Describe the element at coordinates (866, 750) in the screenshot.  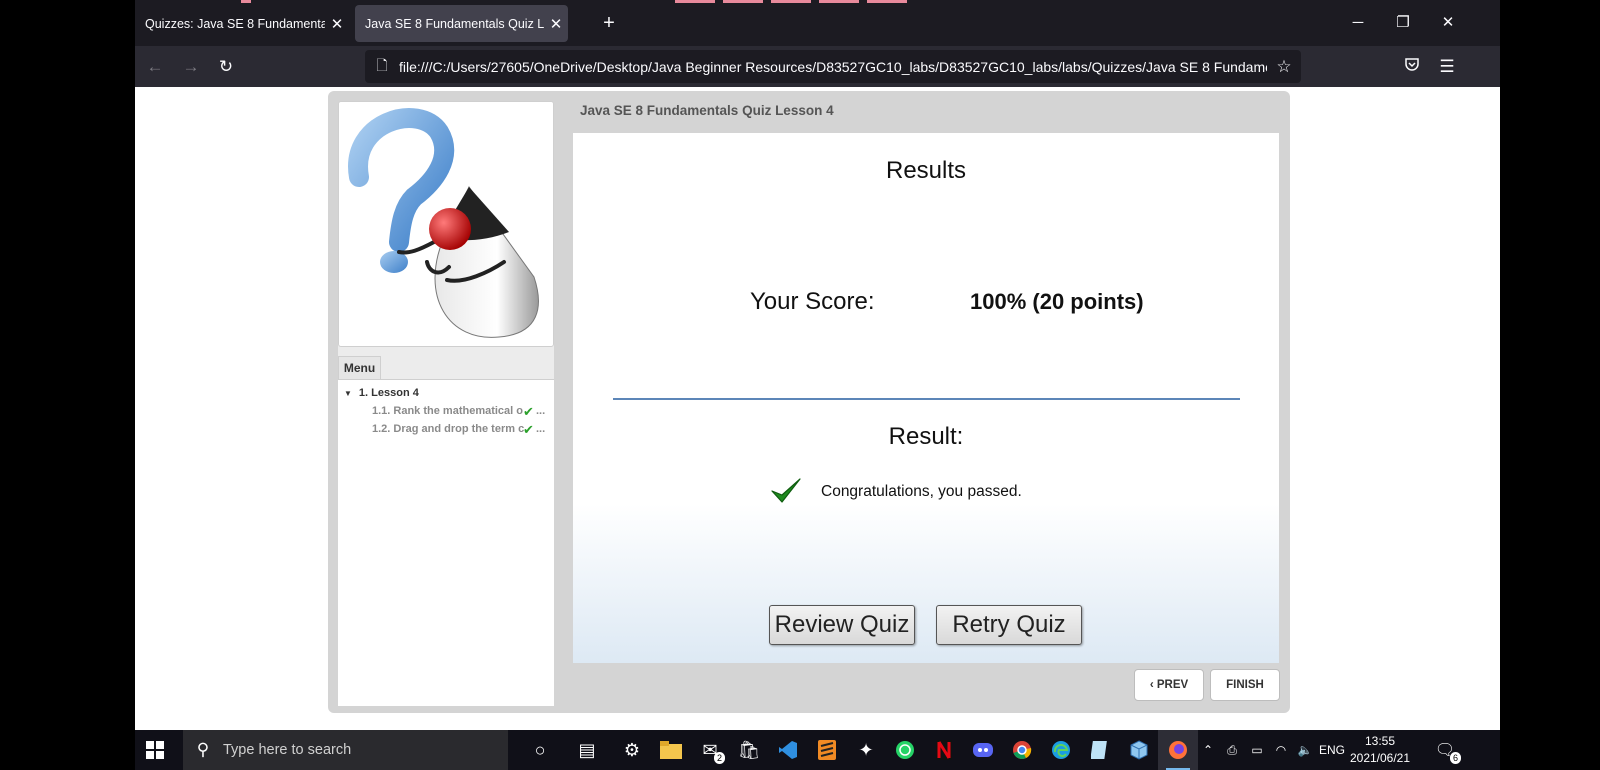
I see `git-icon: ✦` at that location.